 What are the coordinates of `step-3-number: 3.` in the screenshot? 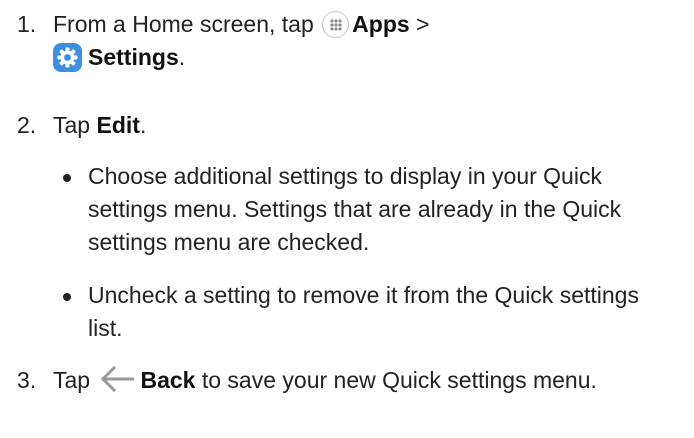 It's located at (27, 380).